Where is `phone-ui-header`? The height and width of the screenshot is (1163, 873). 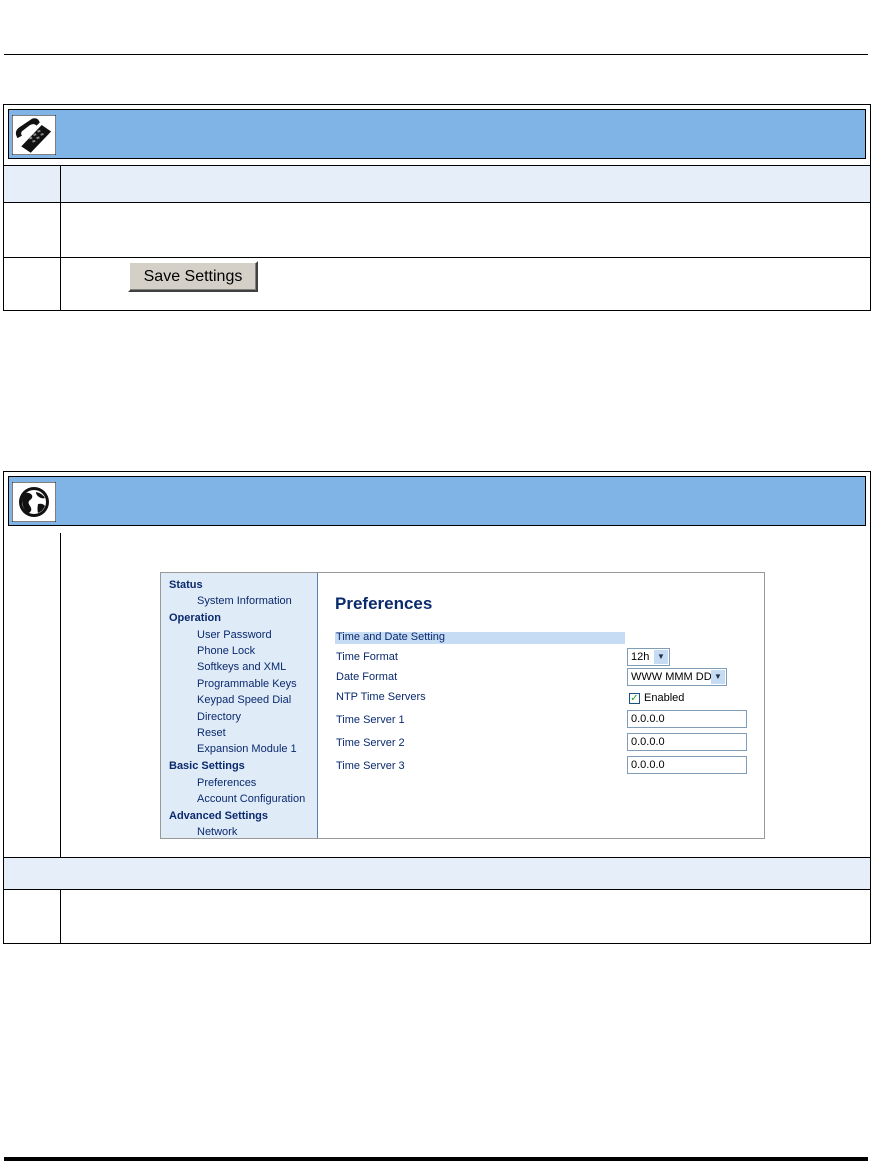 phone-ui-header is located at coordinates (437, 134).